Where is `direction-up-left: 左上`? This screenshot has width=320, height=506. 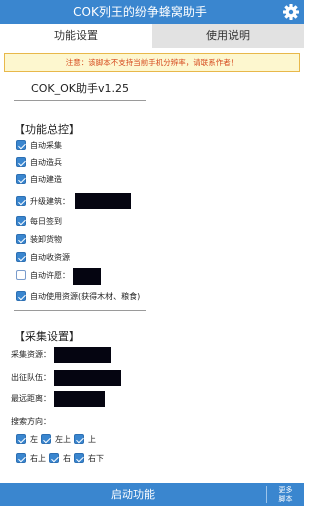 direction-up-left: 左上 is located at coordinates (56, 439).